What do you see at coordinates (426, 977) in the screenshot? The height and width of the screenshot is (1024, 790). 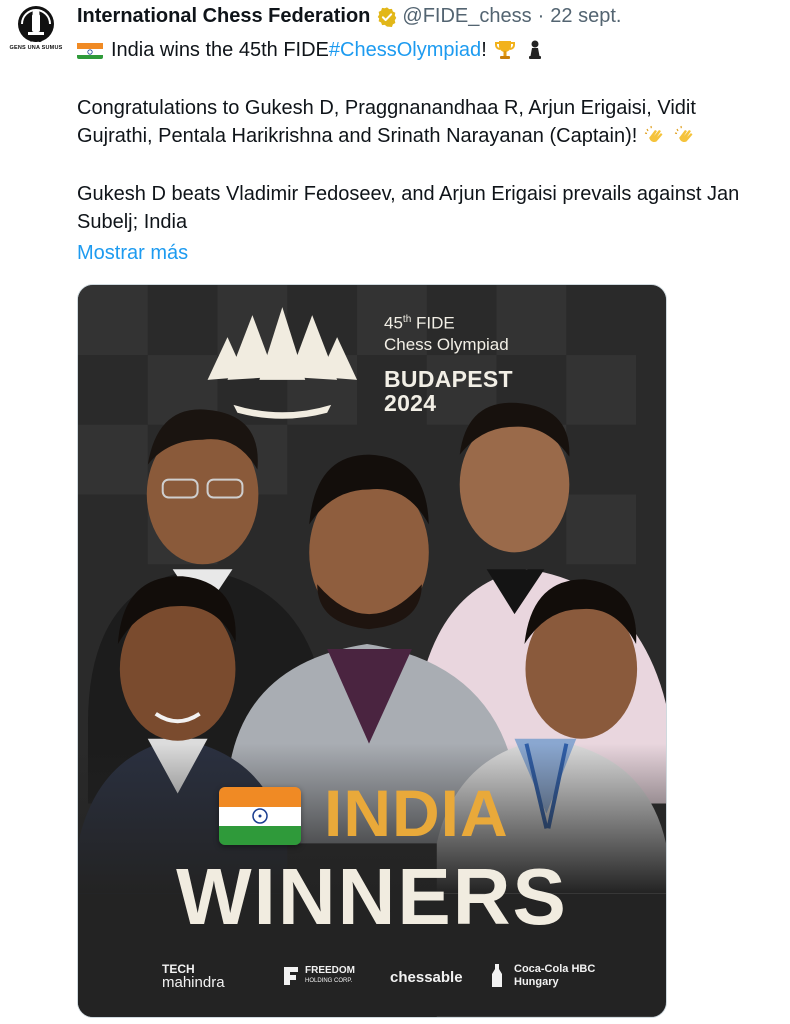 I see `sponsor-chessable: chessable` at bounding box center [426, 977].